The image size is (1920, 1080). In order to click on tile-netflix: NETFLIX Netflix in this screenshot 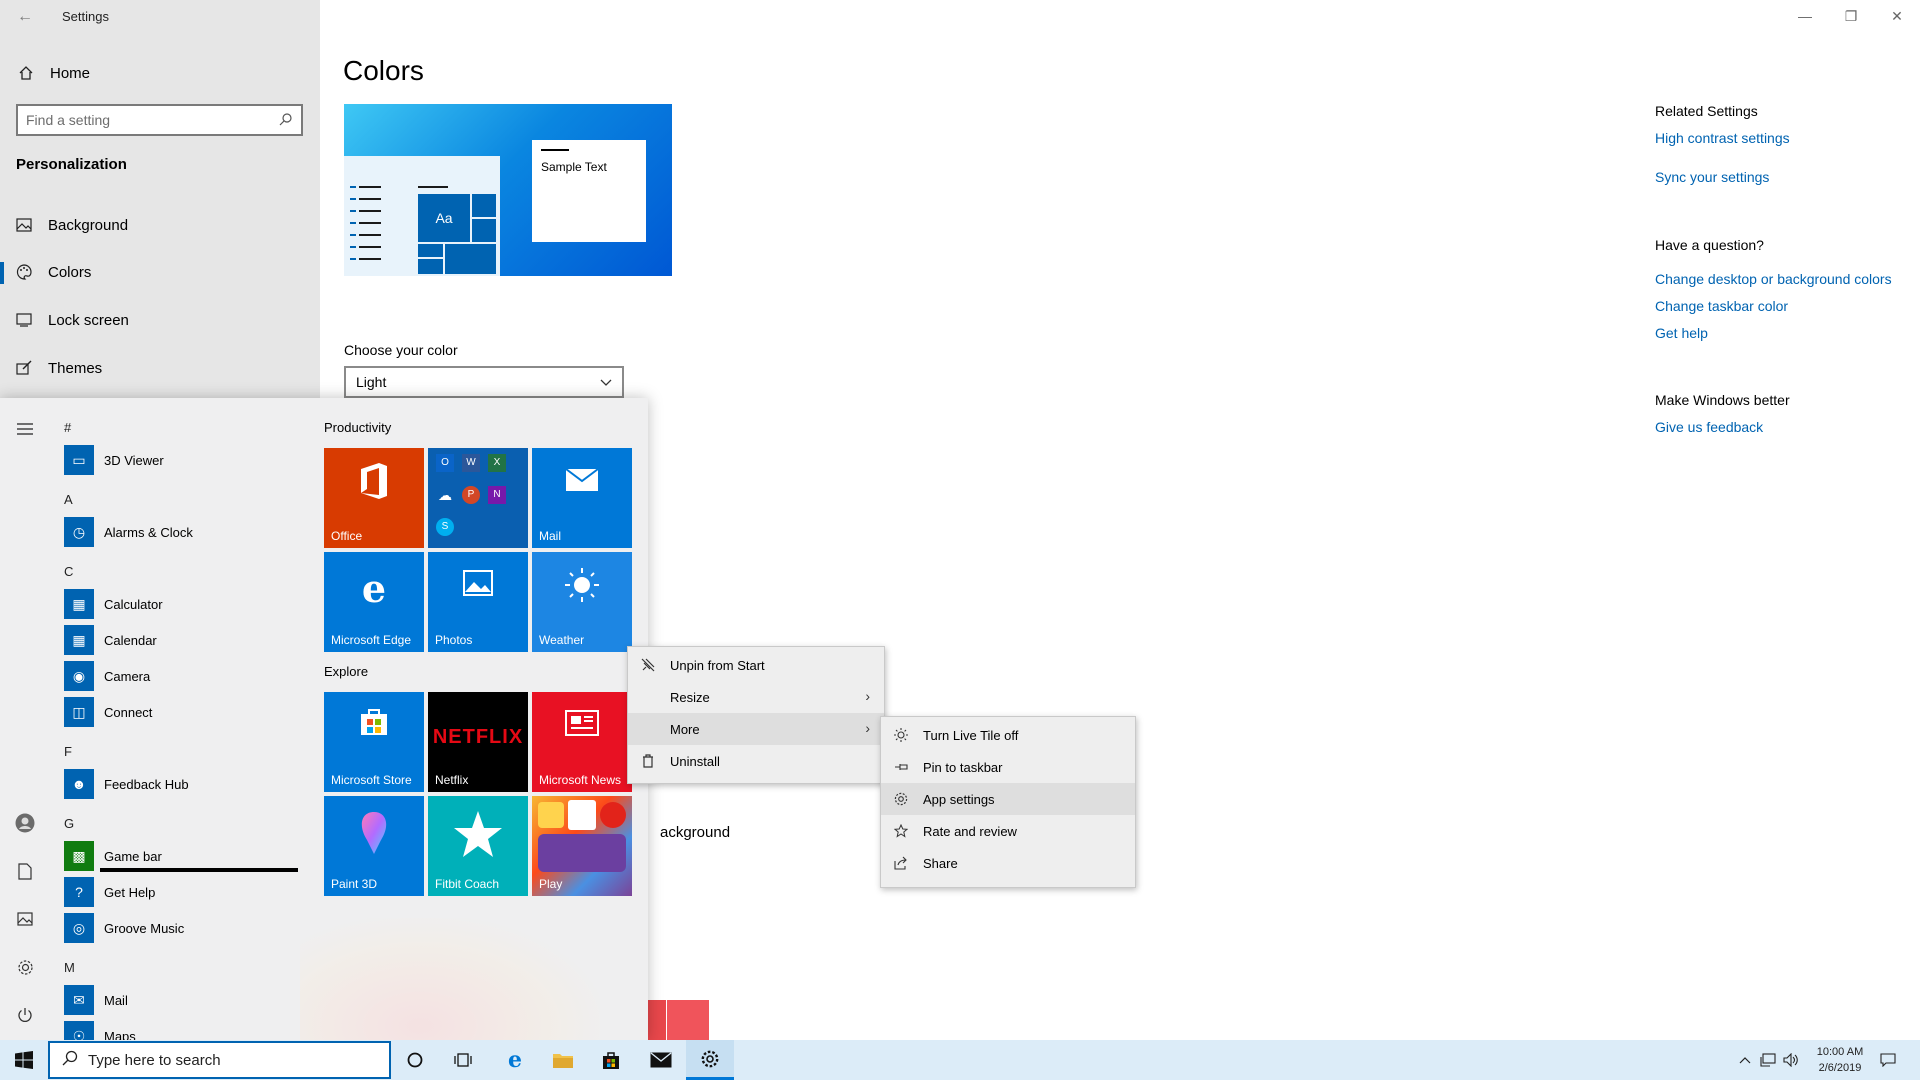, I will do `click(478, 742)`.